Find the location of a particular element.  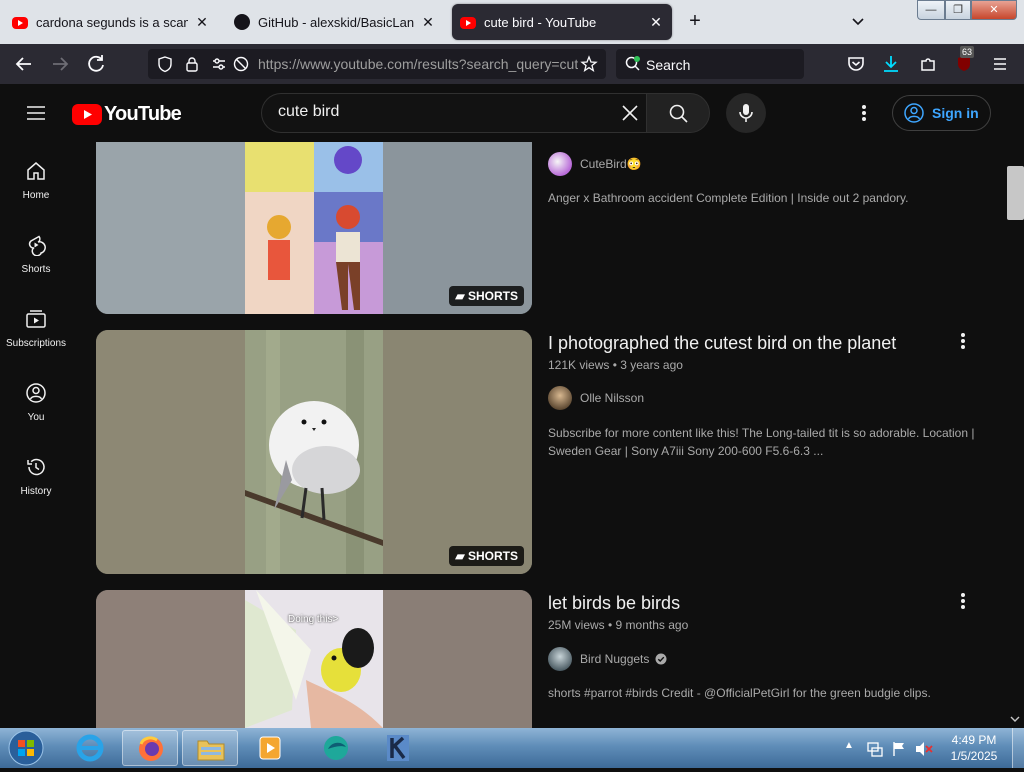

youtube-logo-text: YouTube is located at coordinates (143, 113).